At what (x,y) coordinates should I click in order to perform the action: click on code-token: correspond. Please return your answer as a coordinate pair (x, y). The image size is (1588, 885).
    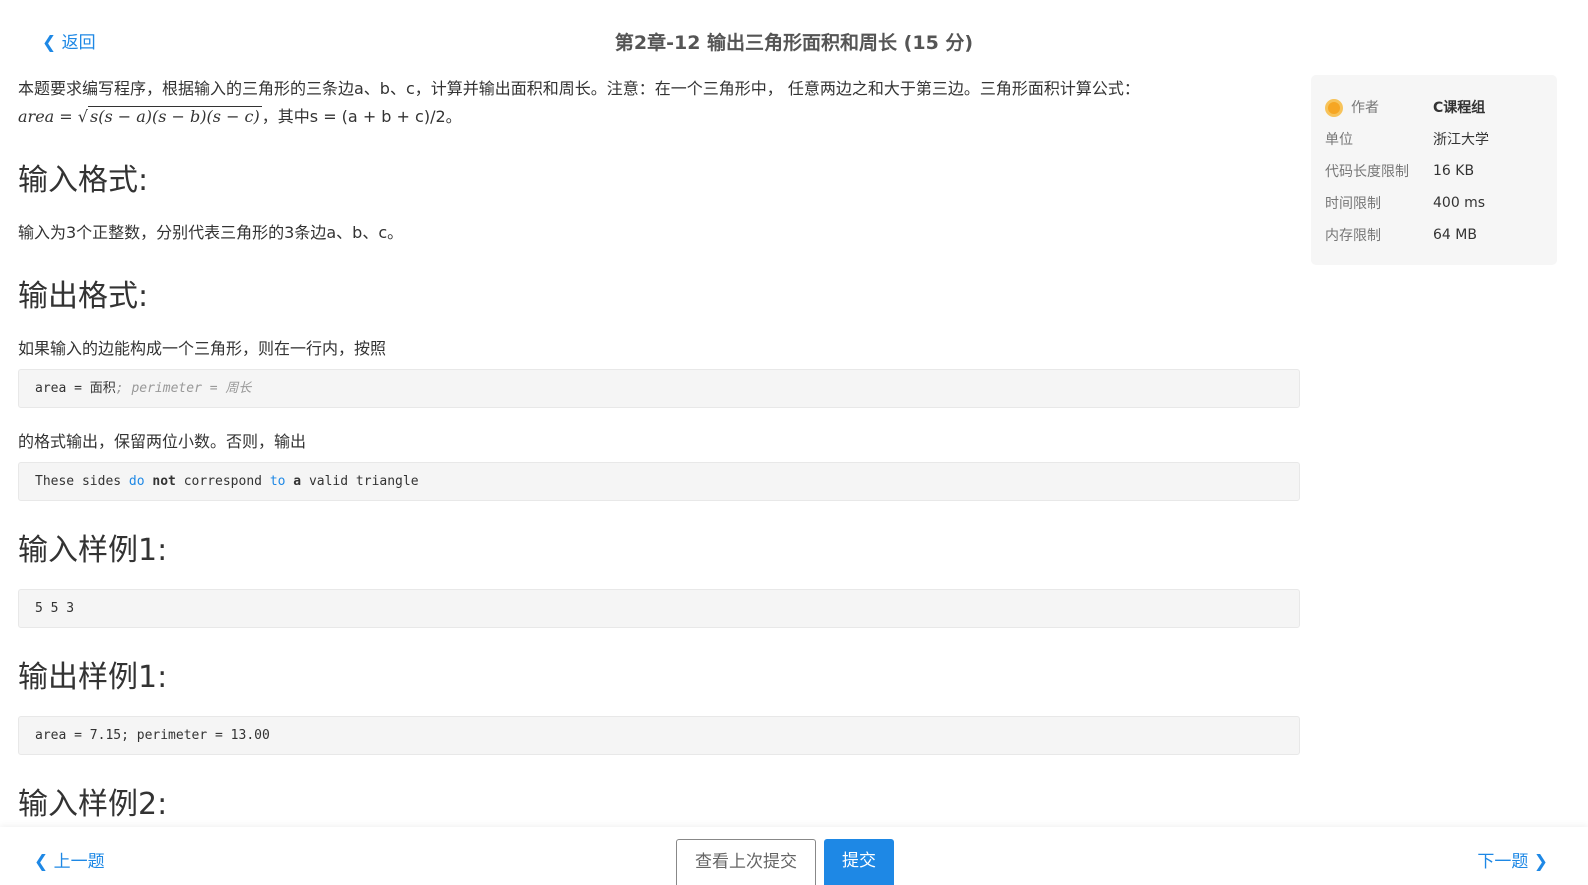
    Looking at the image, I should click on (222, 481).